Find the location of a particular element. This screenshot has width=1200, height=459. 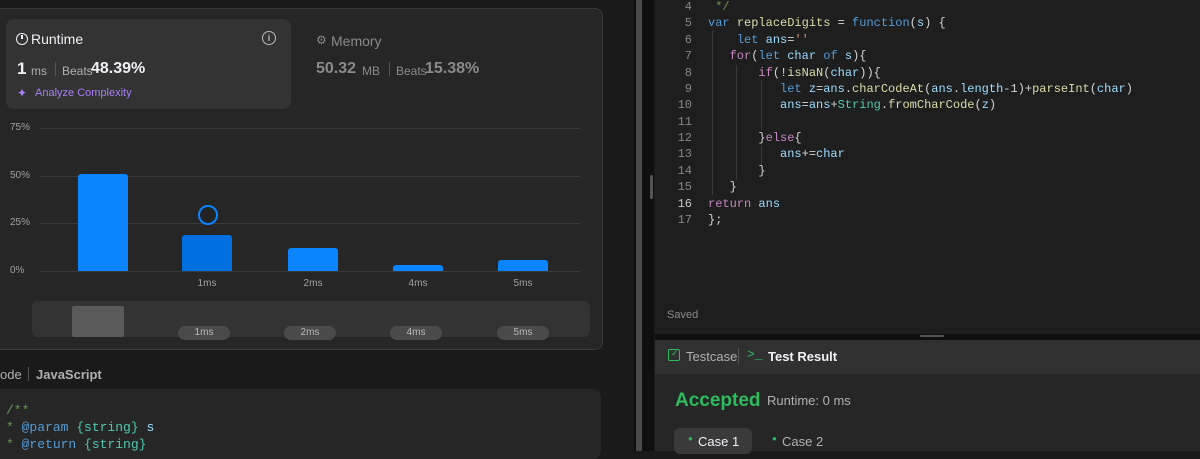

y-tick-label: 50% is located at coordinates (20, 175).